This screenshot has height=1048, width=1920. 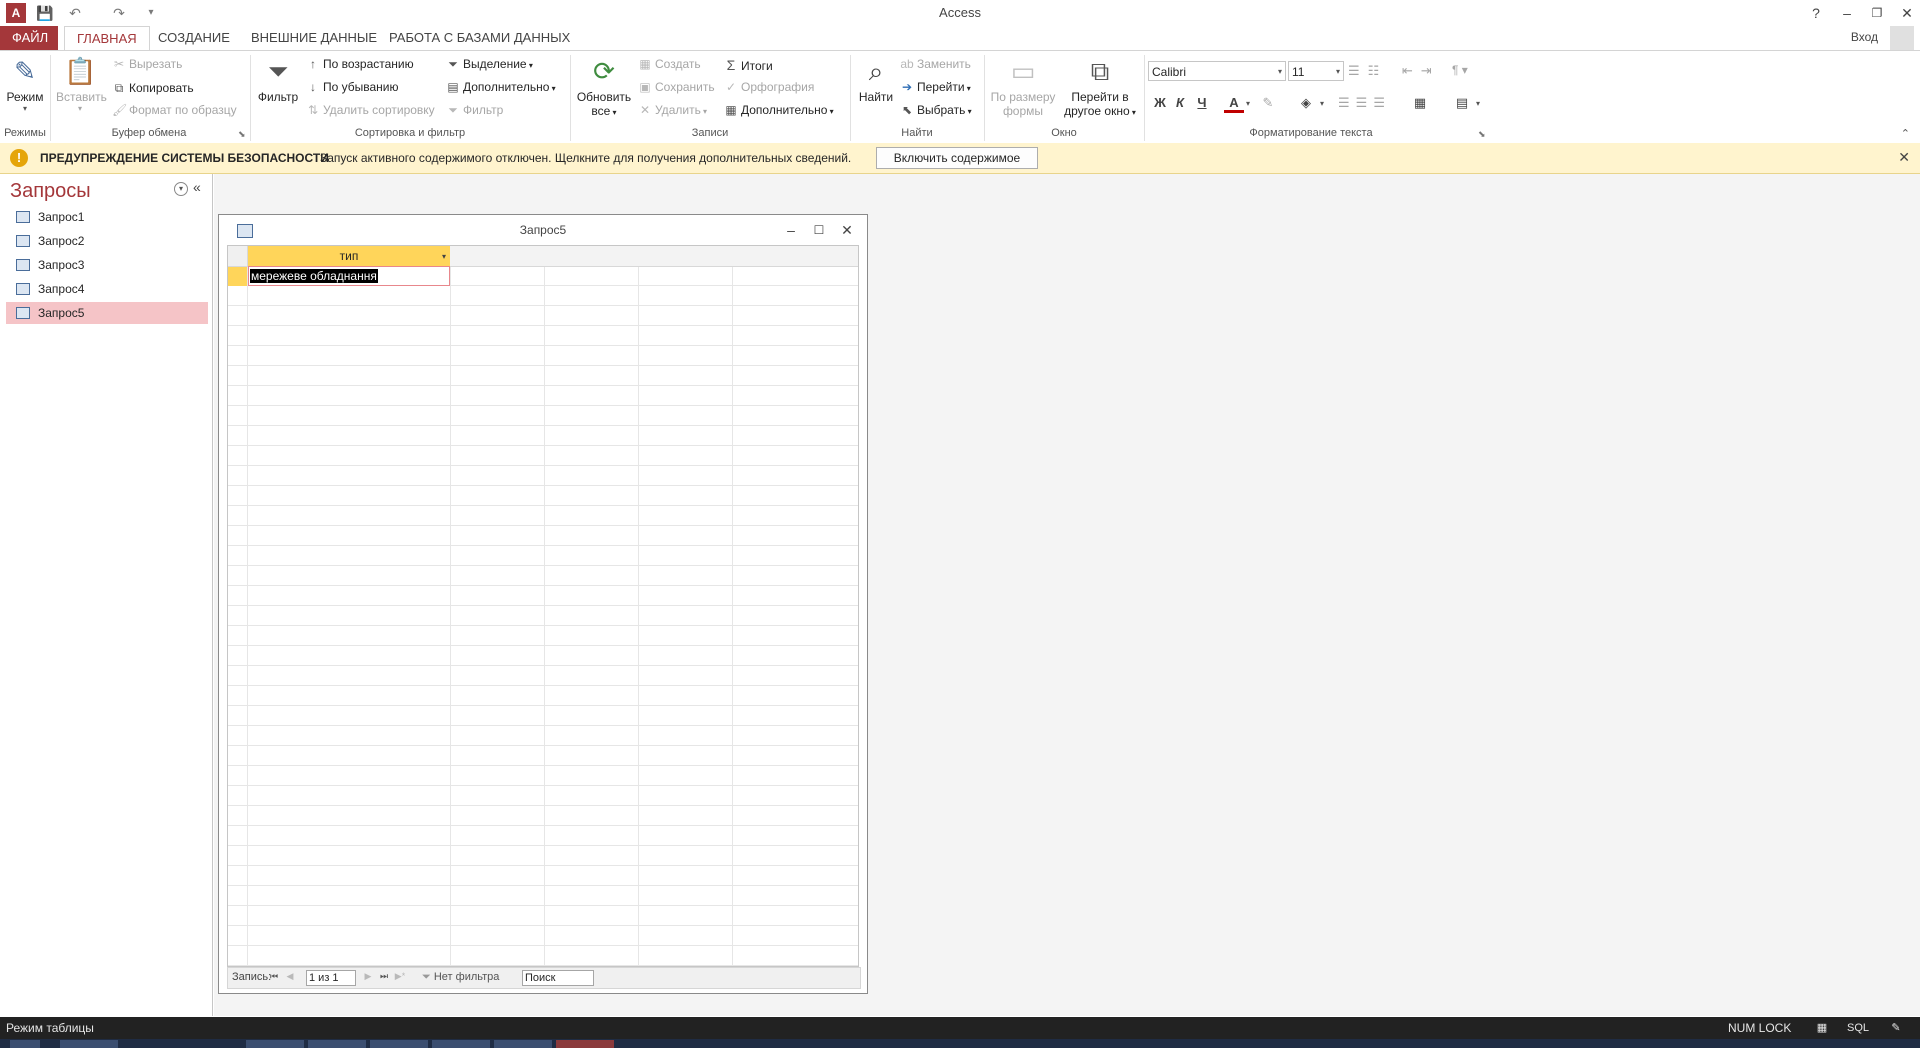 I want to click on help-button: ?, so click(x=1816, y=13).